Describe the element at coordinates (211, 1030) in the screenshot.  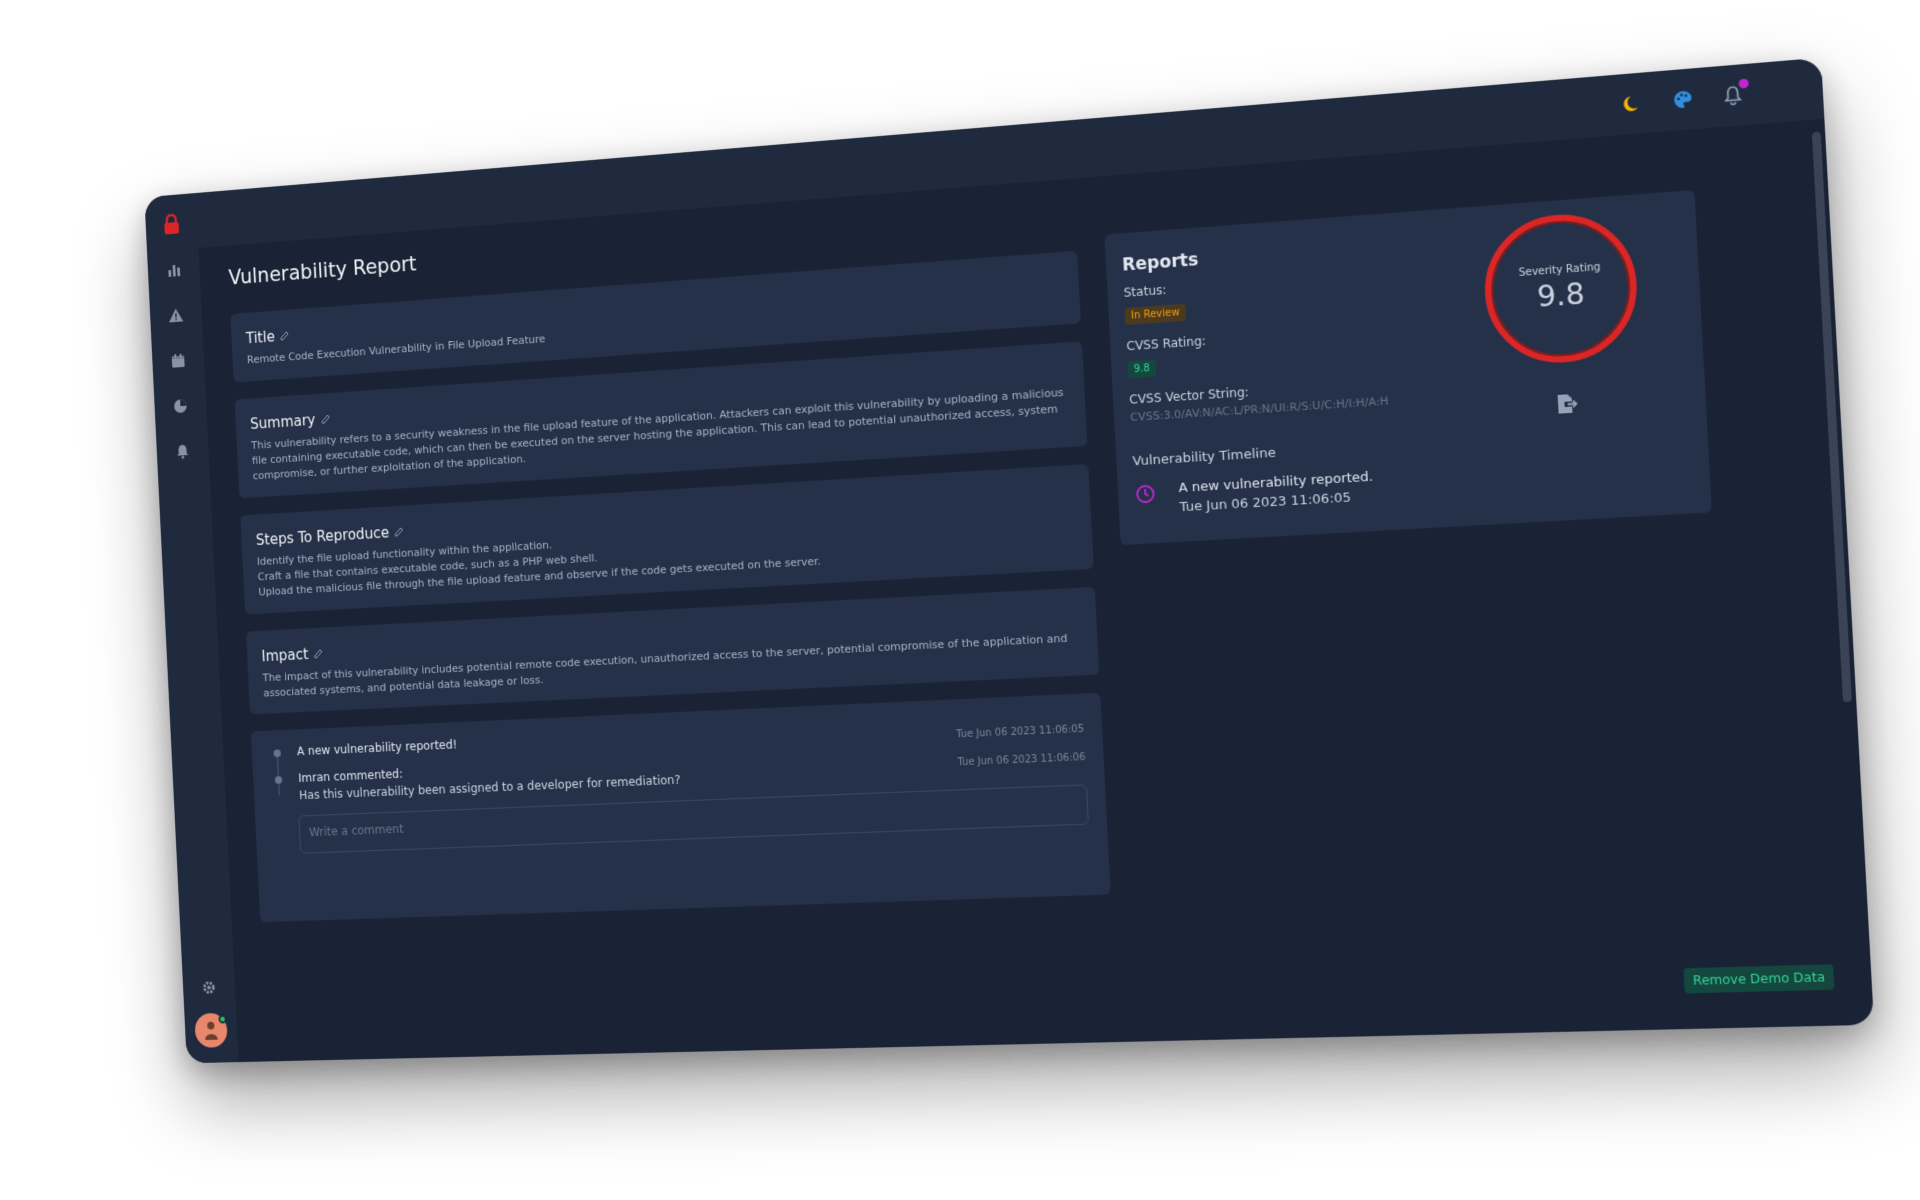
I see `avatar` at that location.